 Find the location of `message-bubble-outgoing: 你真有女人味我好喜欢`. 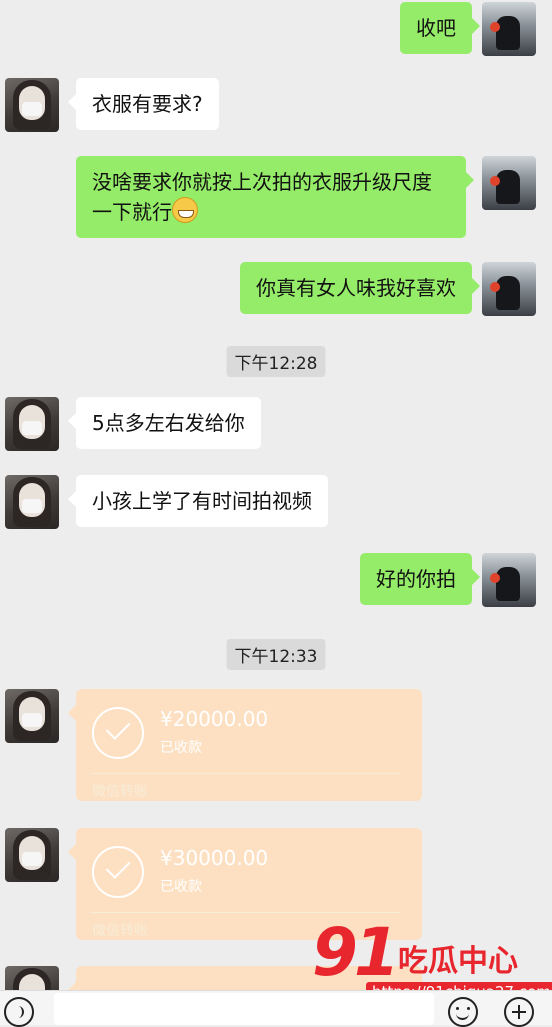

message-bubble-outgoing: 你真有女人味我好喜欢 is located at coordinates (360, 288).